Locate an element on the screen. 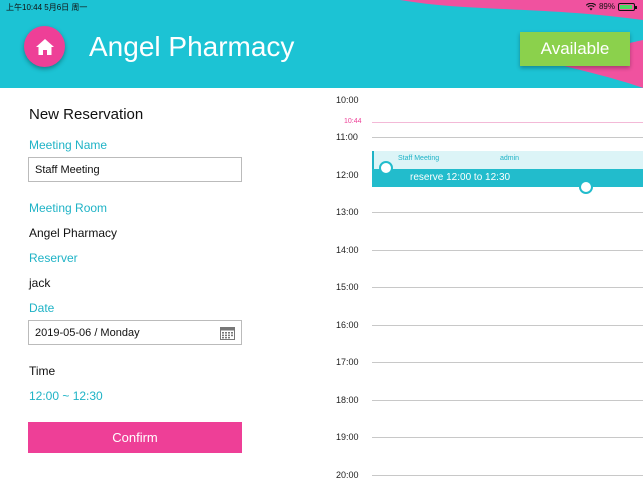  confirm-button: Confirm is located at coordinates (135, 437).